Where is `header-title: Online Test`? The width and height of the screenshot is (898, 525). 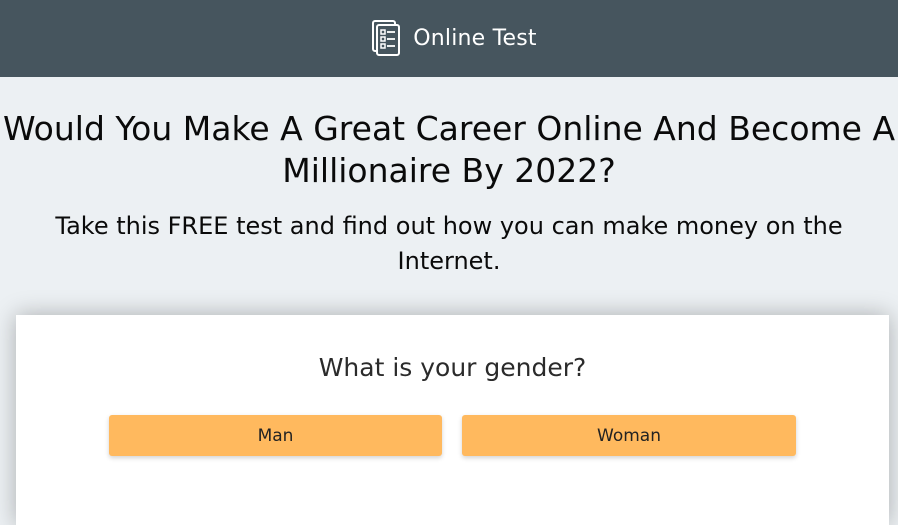 header-title: Online Test is located at coordinates (475, 38).